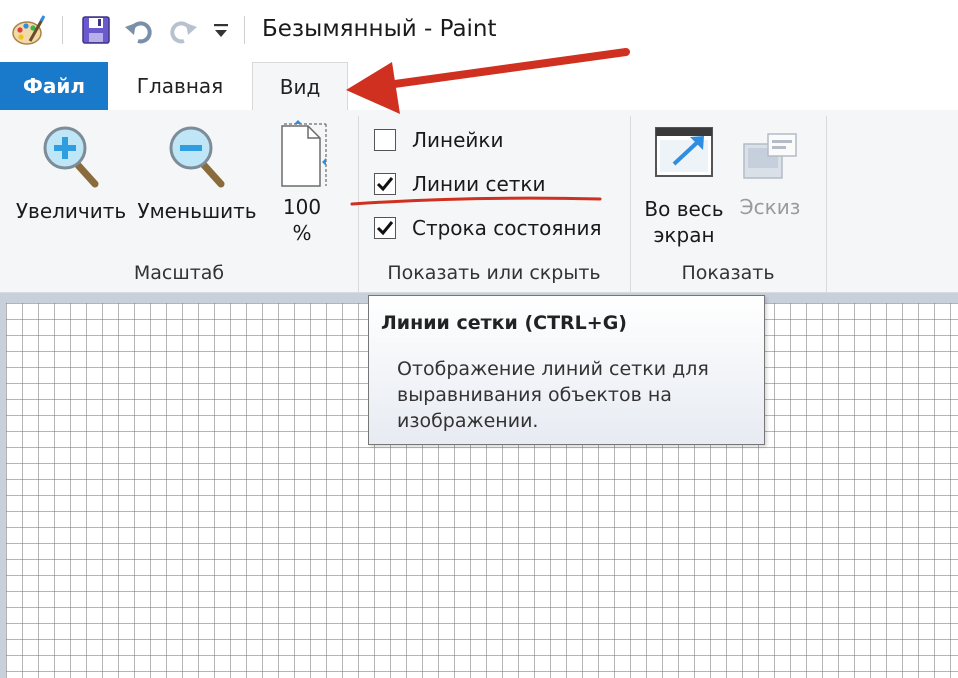  Describe the element at coordinates (385, 140) in the screenshot. I see `rulers-checkbox` at that location.